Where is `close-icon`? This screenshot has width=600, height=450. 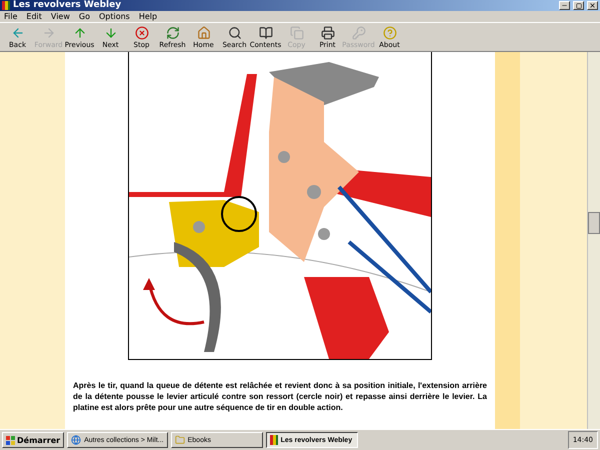 close-icon is located at coordinates (592, 5).